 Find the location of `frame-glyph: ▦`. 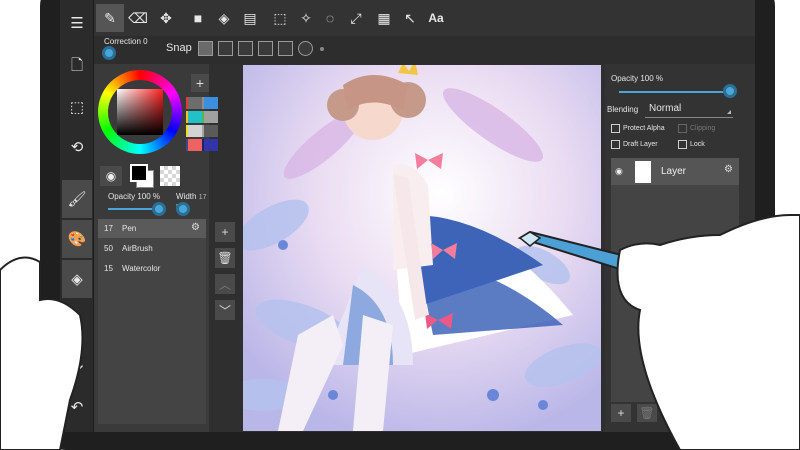

frame-glyph: ▦ is located at coordinates (384, 17).